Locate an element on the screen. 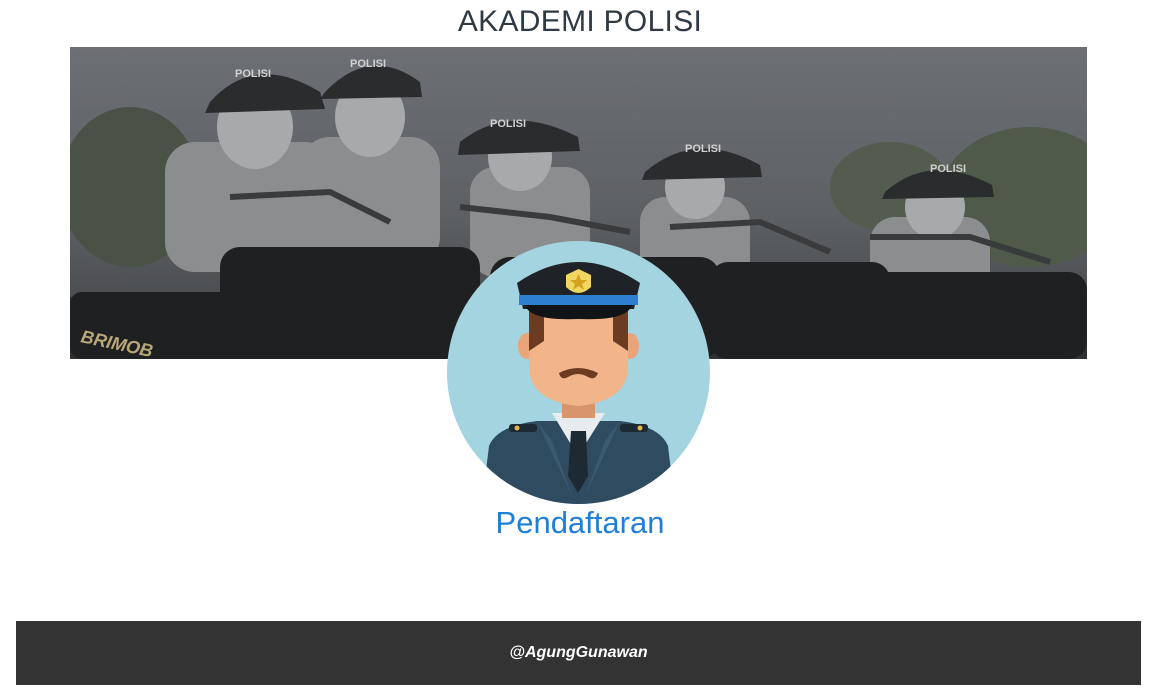 The width and height of the screenshot is (1160, 691). police-avatar-link is located at coordinates (578, 372).